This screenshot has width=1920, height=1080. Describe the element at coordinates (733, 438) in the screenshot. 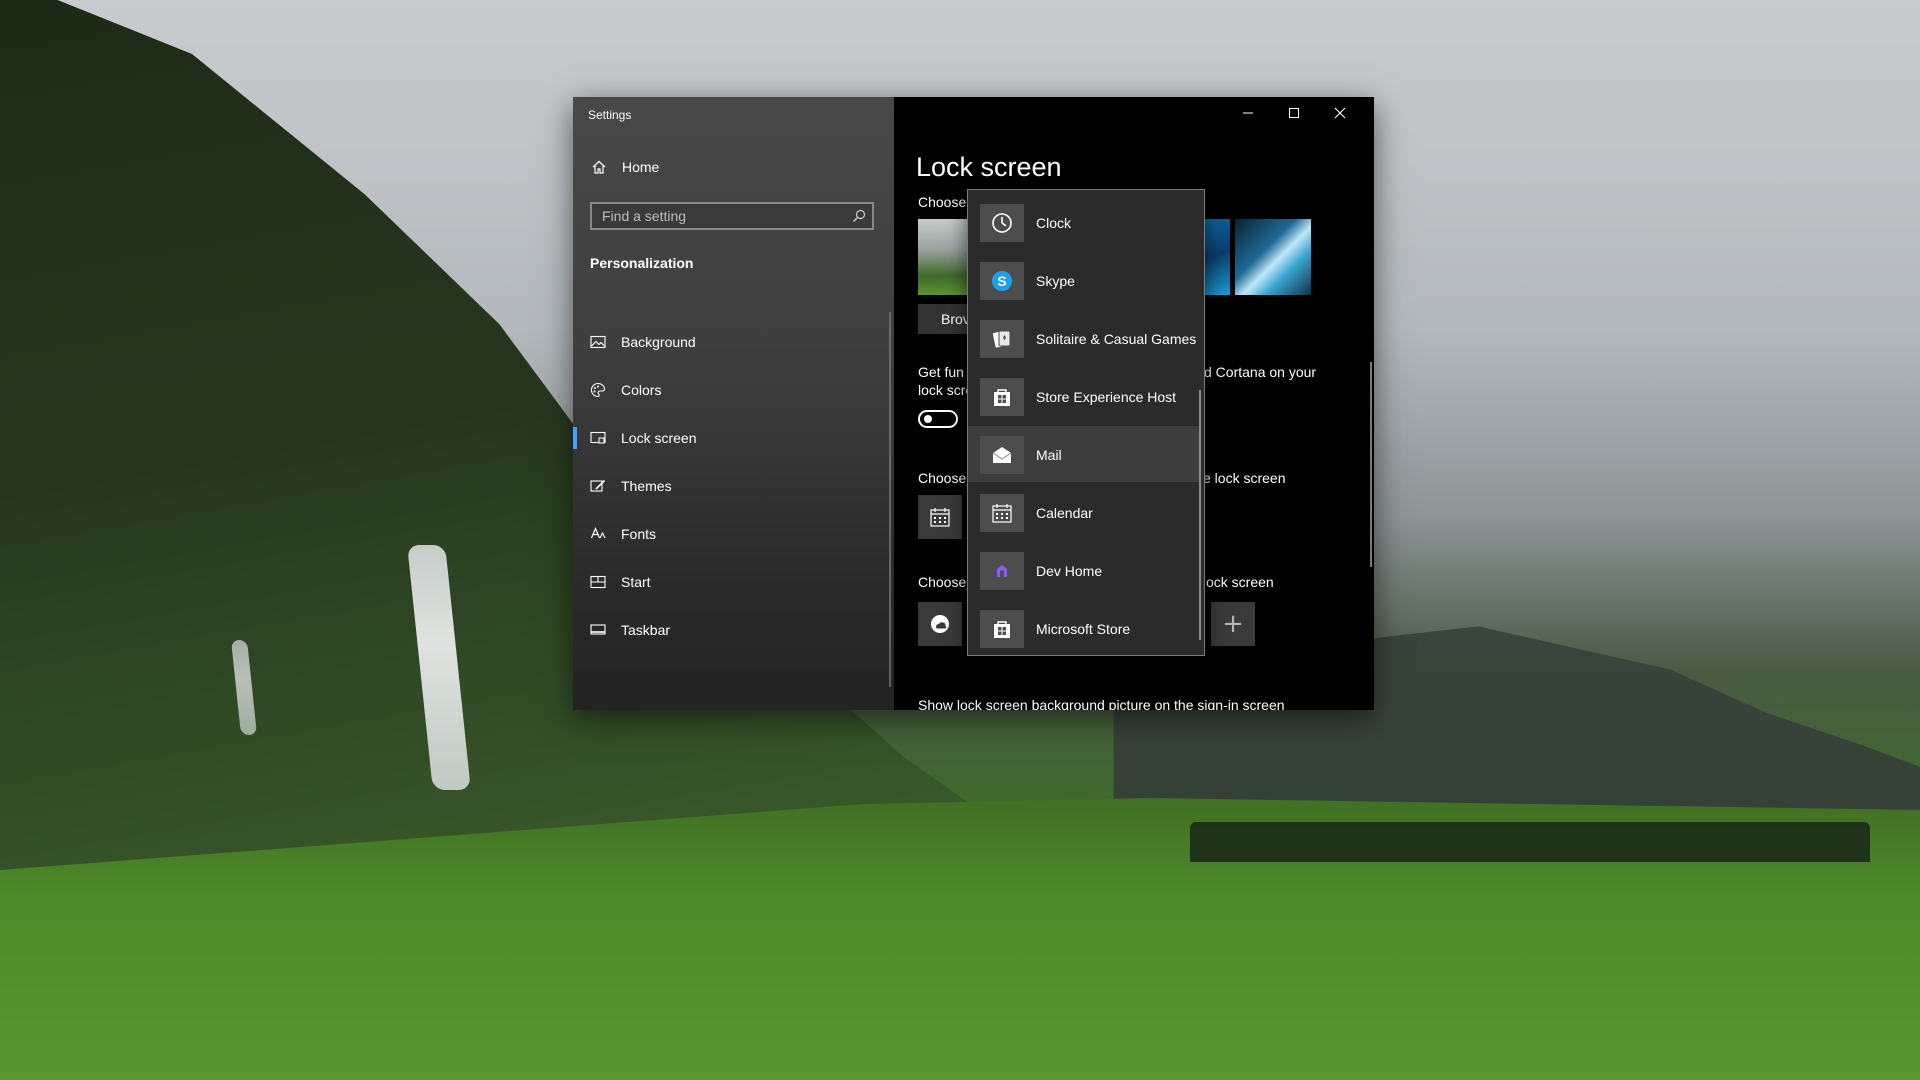

I see `sidebar-item-lock-screen: Lock screen` at that location.